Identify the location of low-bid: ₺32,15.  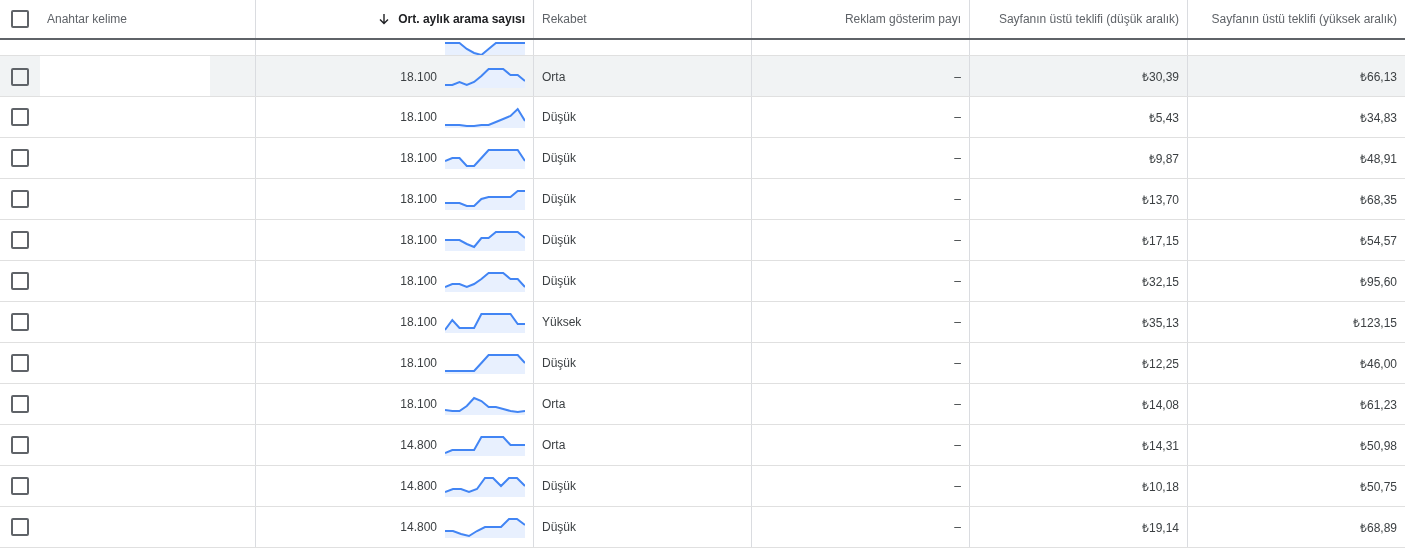
(1160, 281).